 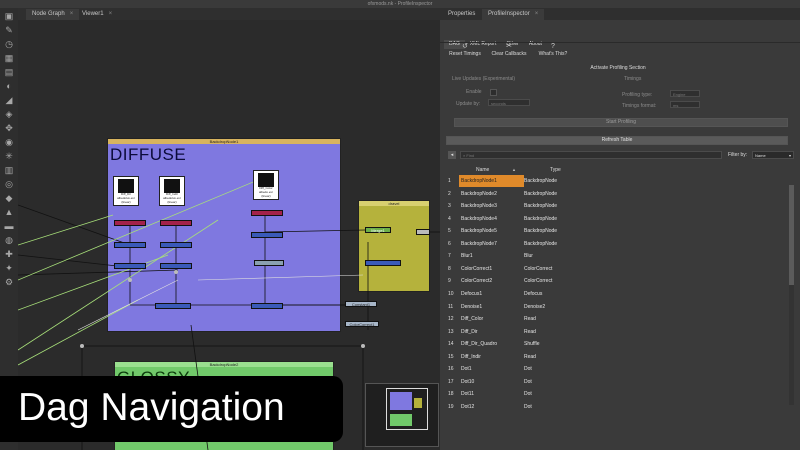 What do you see at coordinates (491, 244) in the screenshot?
I see `row-name: BackdropNode7` at bounding box center [491, 244].